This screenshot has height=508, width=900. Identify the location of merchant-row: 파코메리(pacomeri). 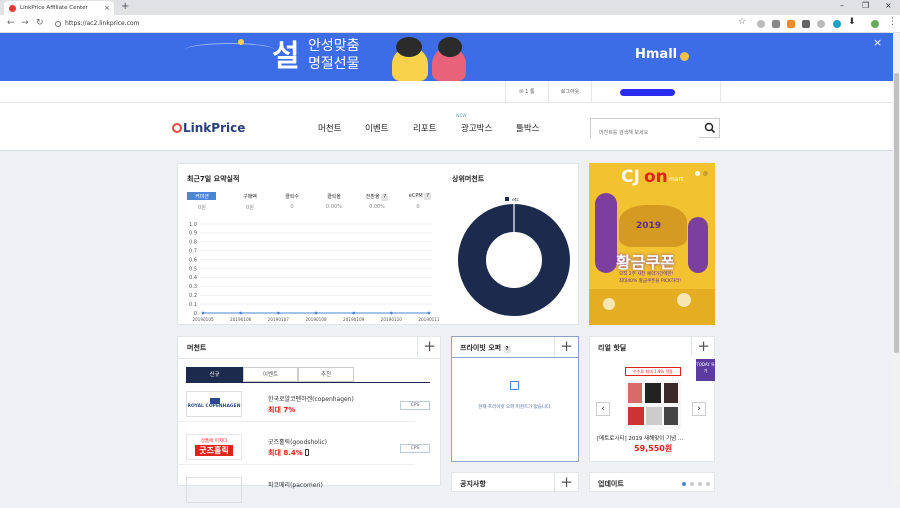
(296, 490).